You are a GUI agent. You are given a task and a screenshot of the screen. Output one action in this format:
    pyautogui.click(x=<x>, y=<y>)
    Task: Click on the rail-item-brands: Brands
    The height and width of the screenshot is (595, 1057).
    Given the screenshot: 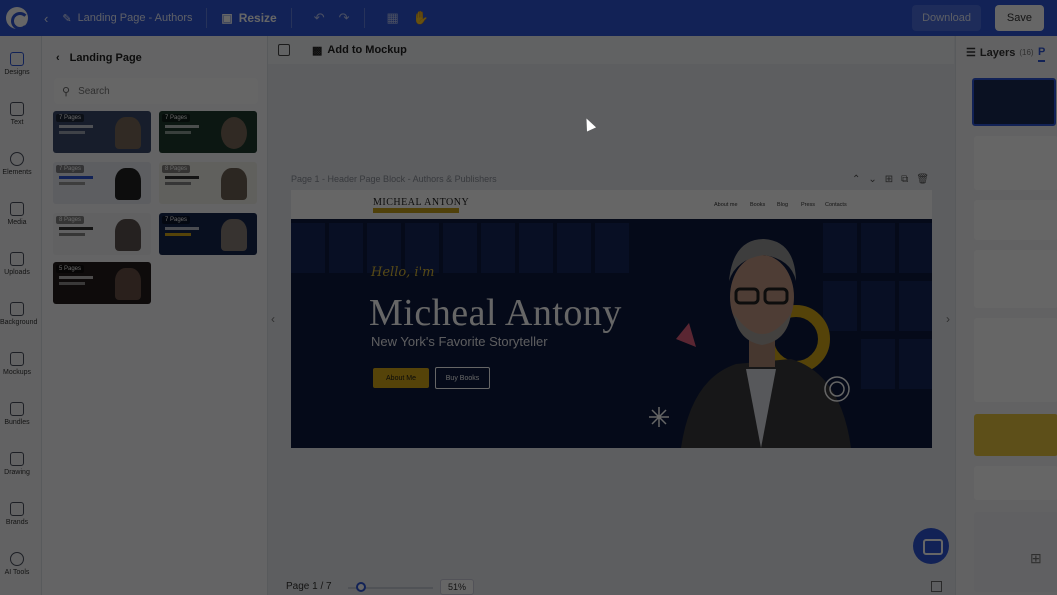 What is the action you would take?
    pyautogui.click(x=17, y=514)
    